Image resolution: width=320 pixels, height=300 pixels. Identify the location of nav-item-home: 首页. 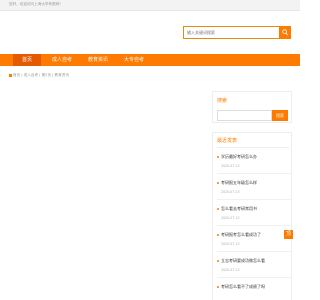
(27, 60).